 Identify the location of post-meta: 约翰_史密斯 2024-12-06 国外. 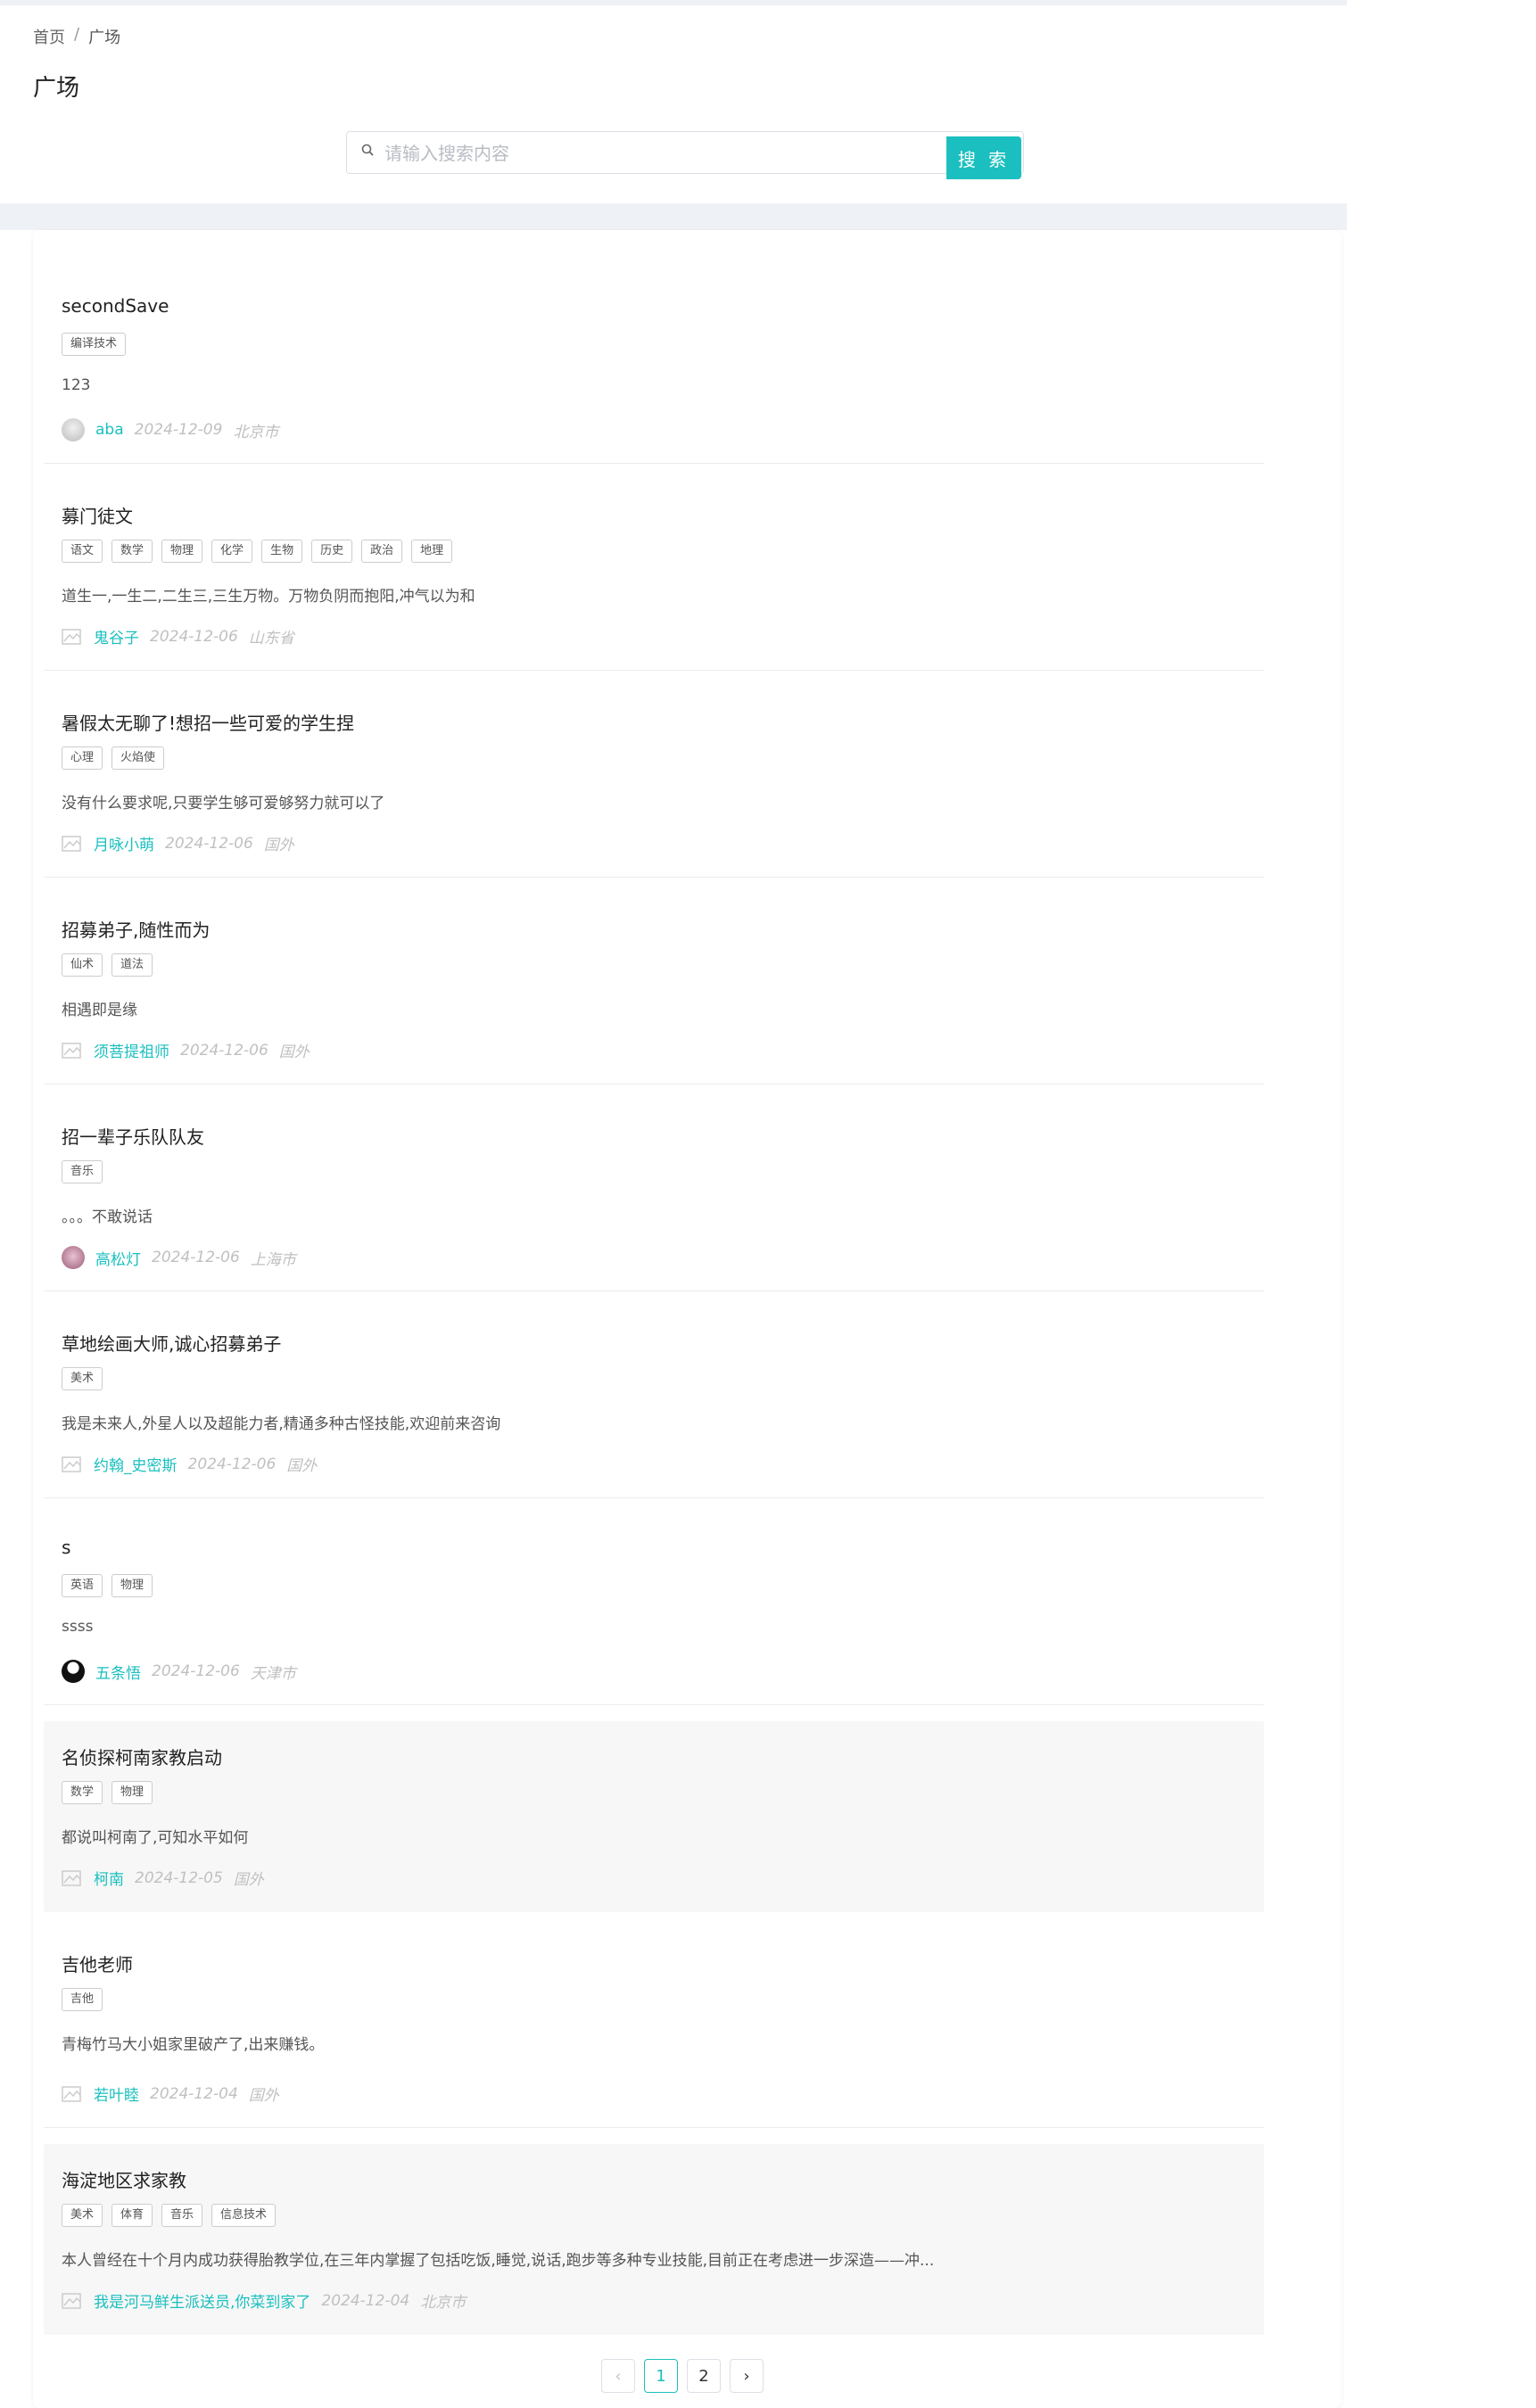
(189, 1464).